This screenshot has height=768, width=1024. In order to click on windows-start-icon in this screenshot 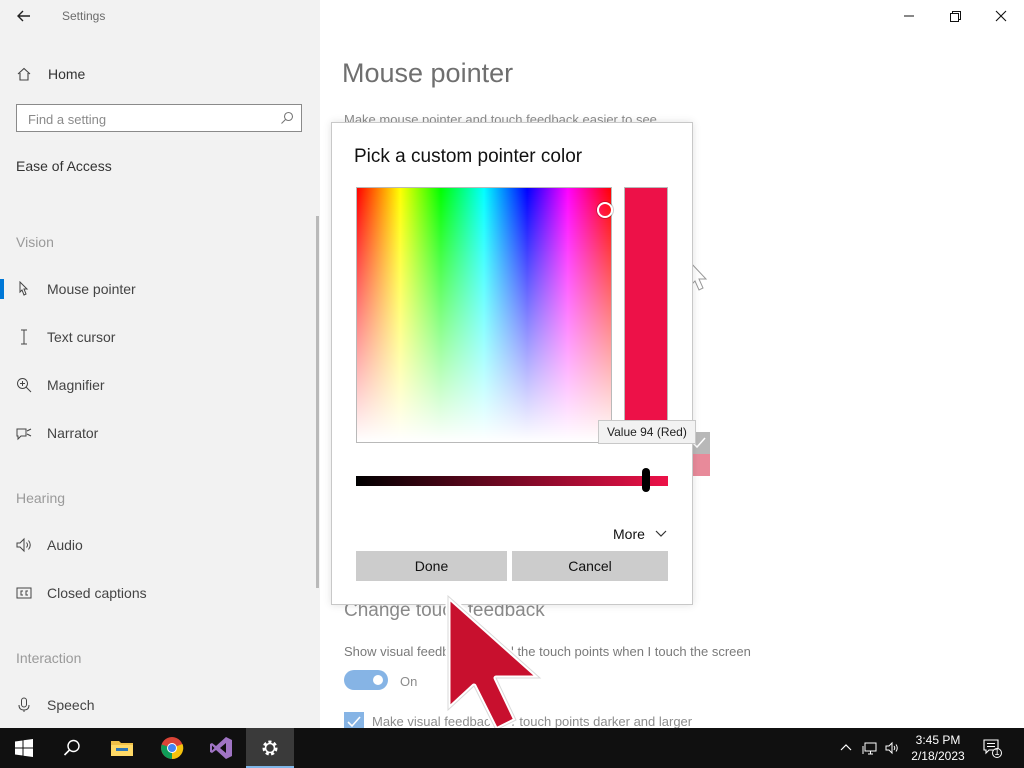, I will do `click(24, 748)`.